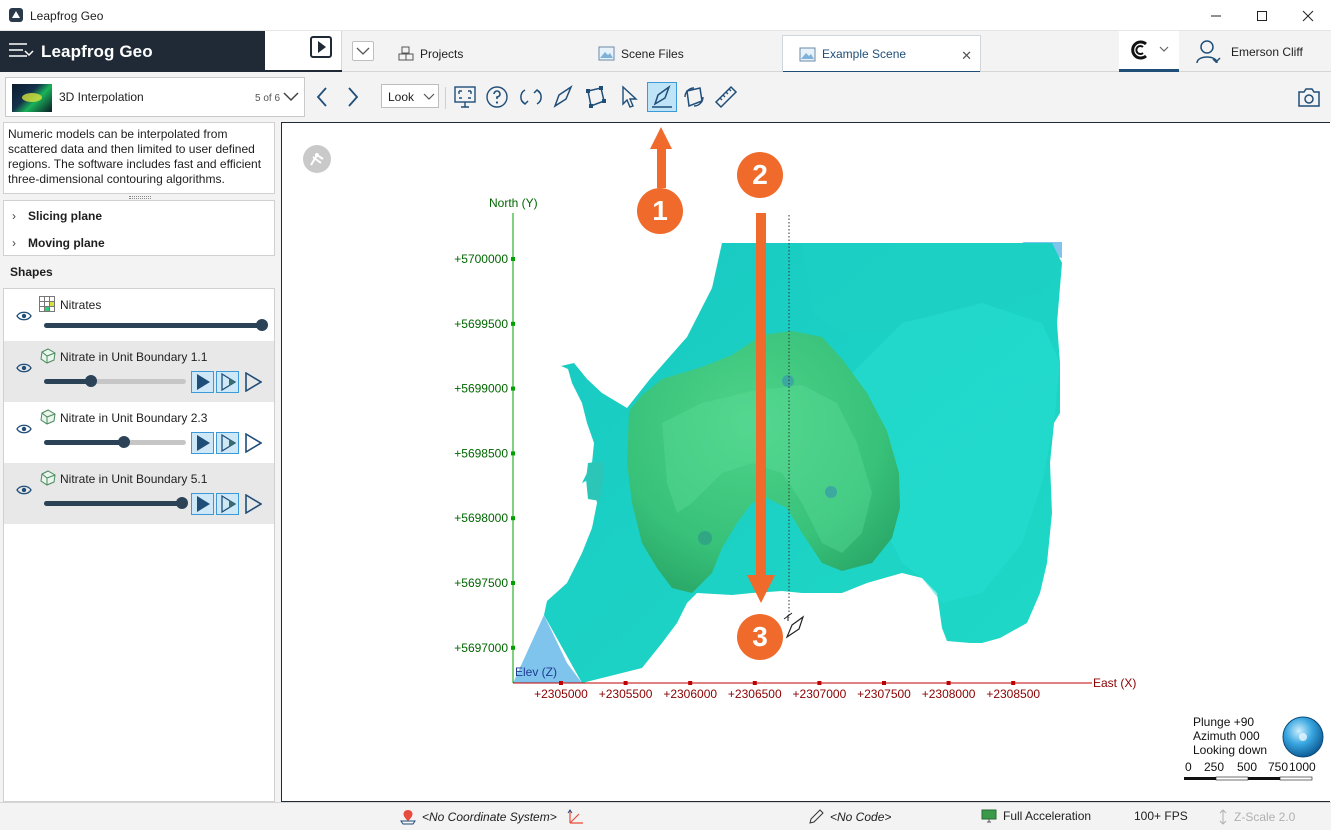 This screenshot has width=1331, height=830. I want to click on outline-triangle-icon, so click(253, 443).